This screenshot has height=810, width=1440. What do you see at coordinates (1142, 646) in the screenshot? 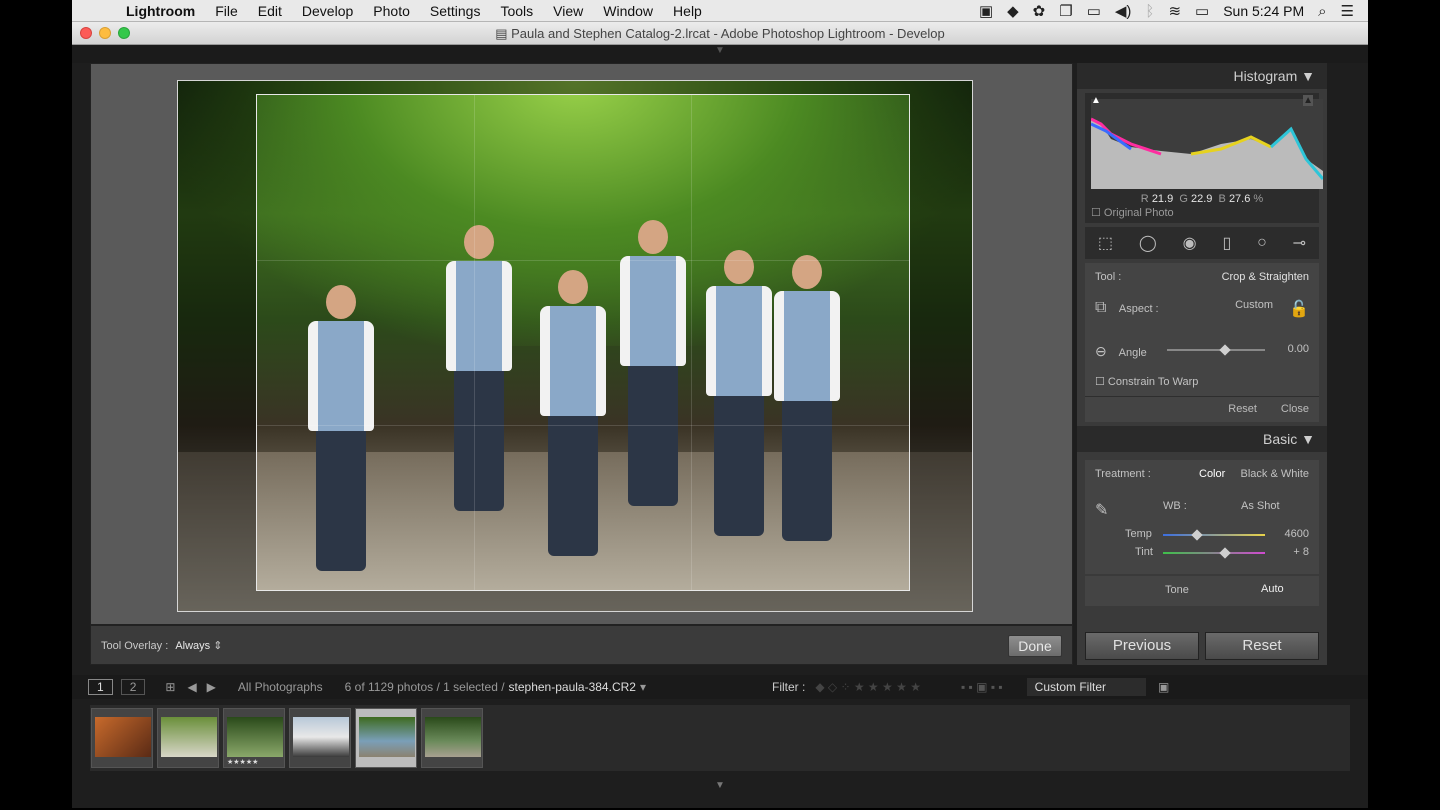
I see `previous-button: Previous` at bounding box center [1142, 646].